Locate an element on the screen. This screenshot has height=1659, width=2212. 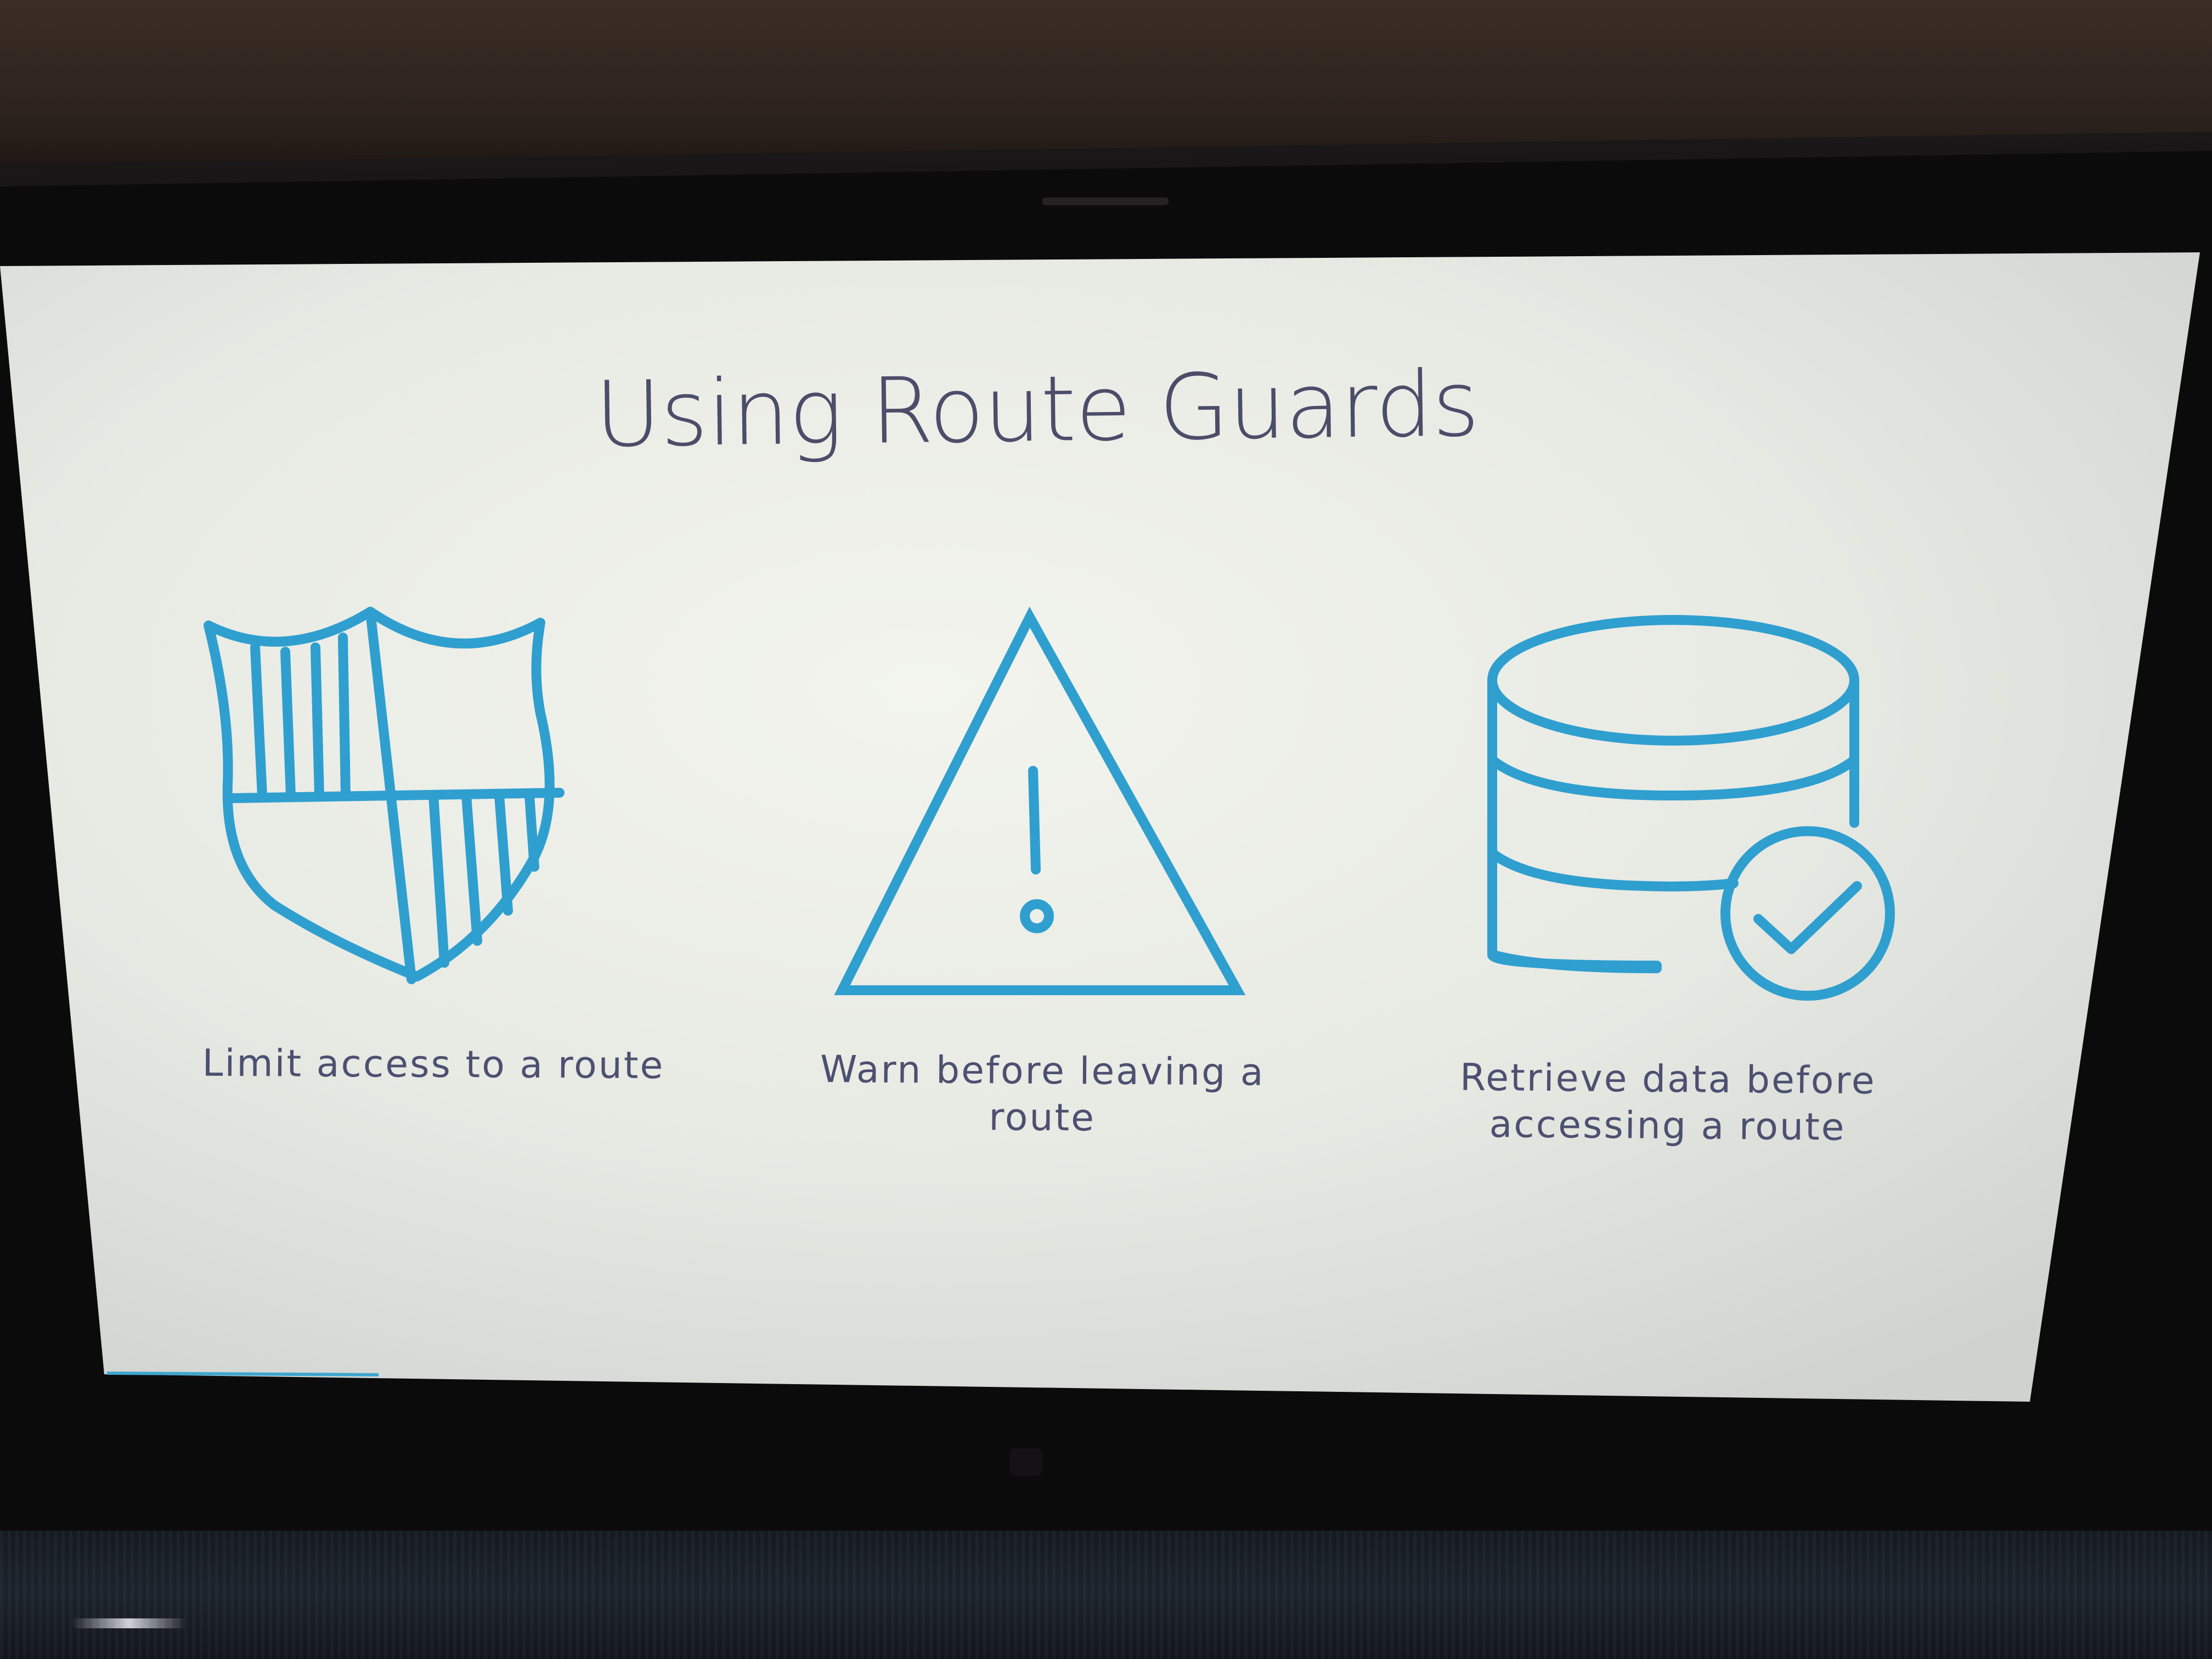
slide-progress-bar is located at coordinates (243, 1374).